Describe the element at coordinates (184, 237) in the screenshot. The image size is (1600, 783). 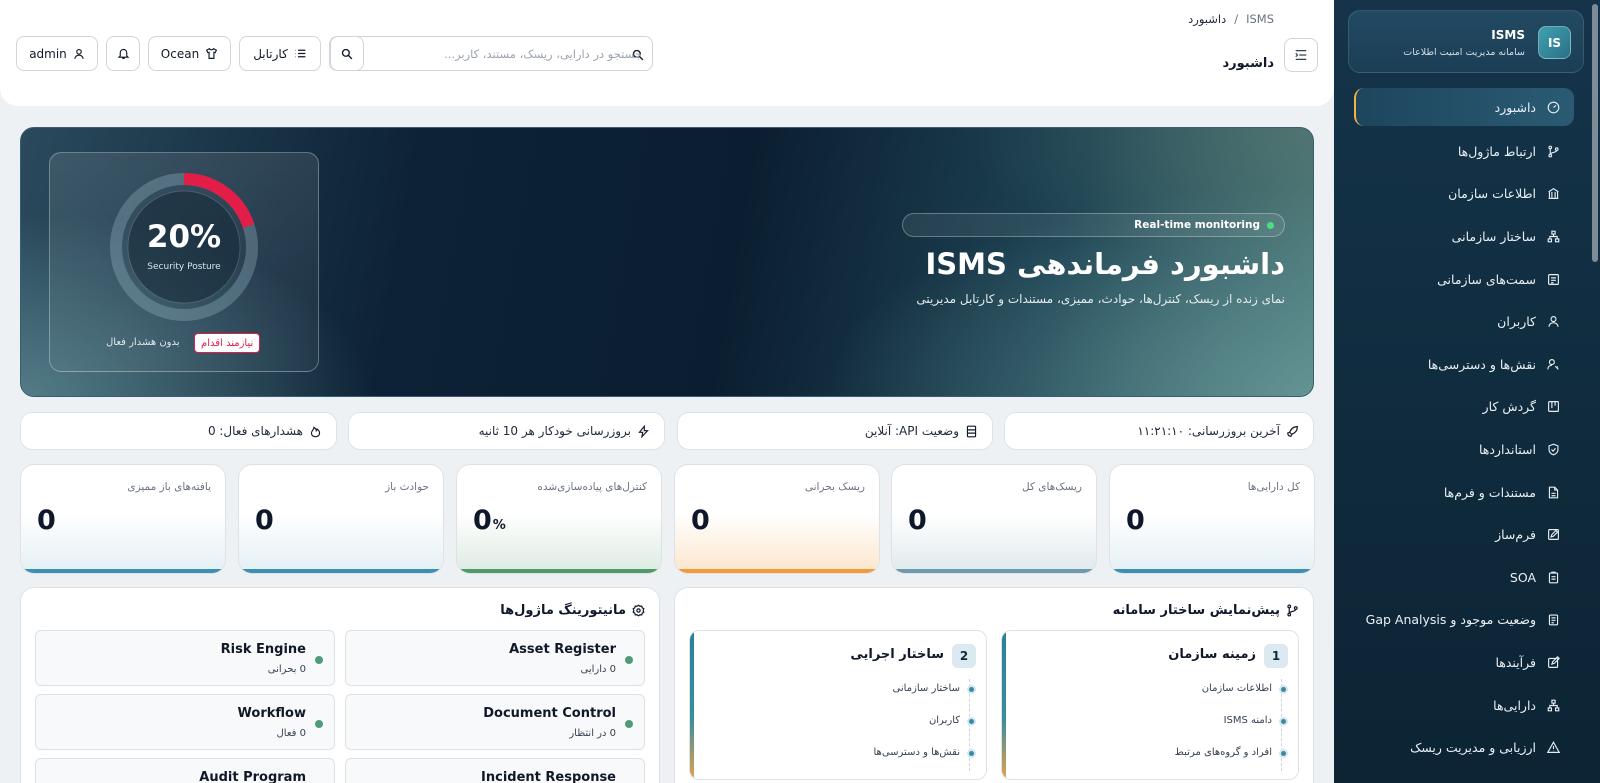
I see `posture-value: 20%` at that location.